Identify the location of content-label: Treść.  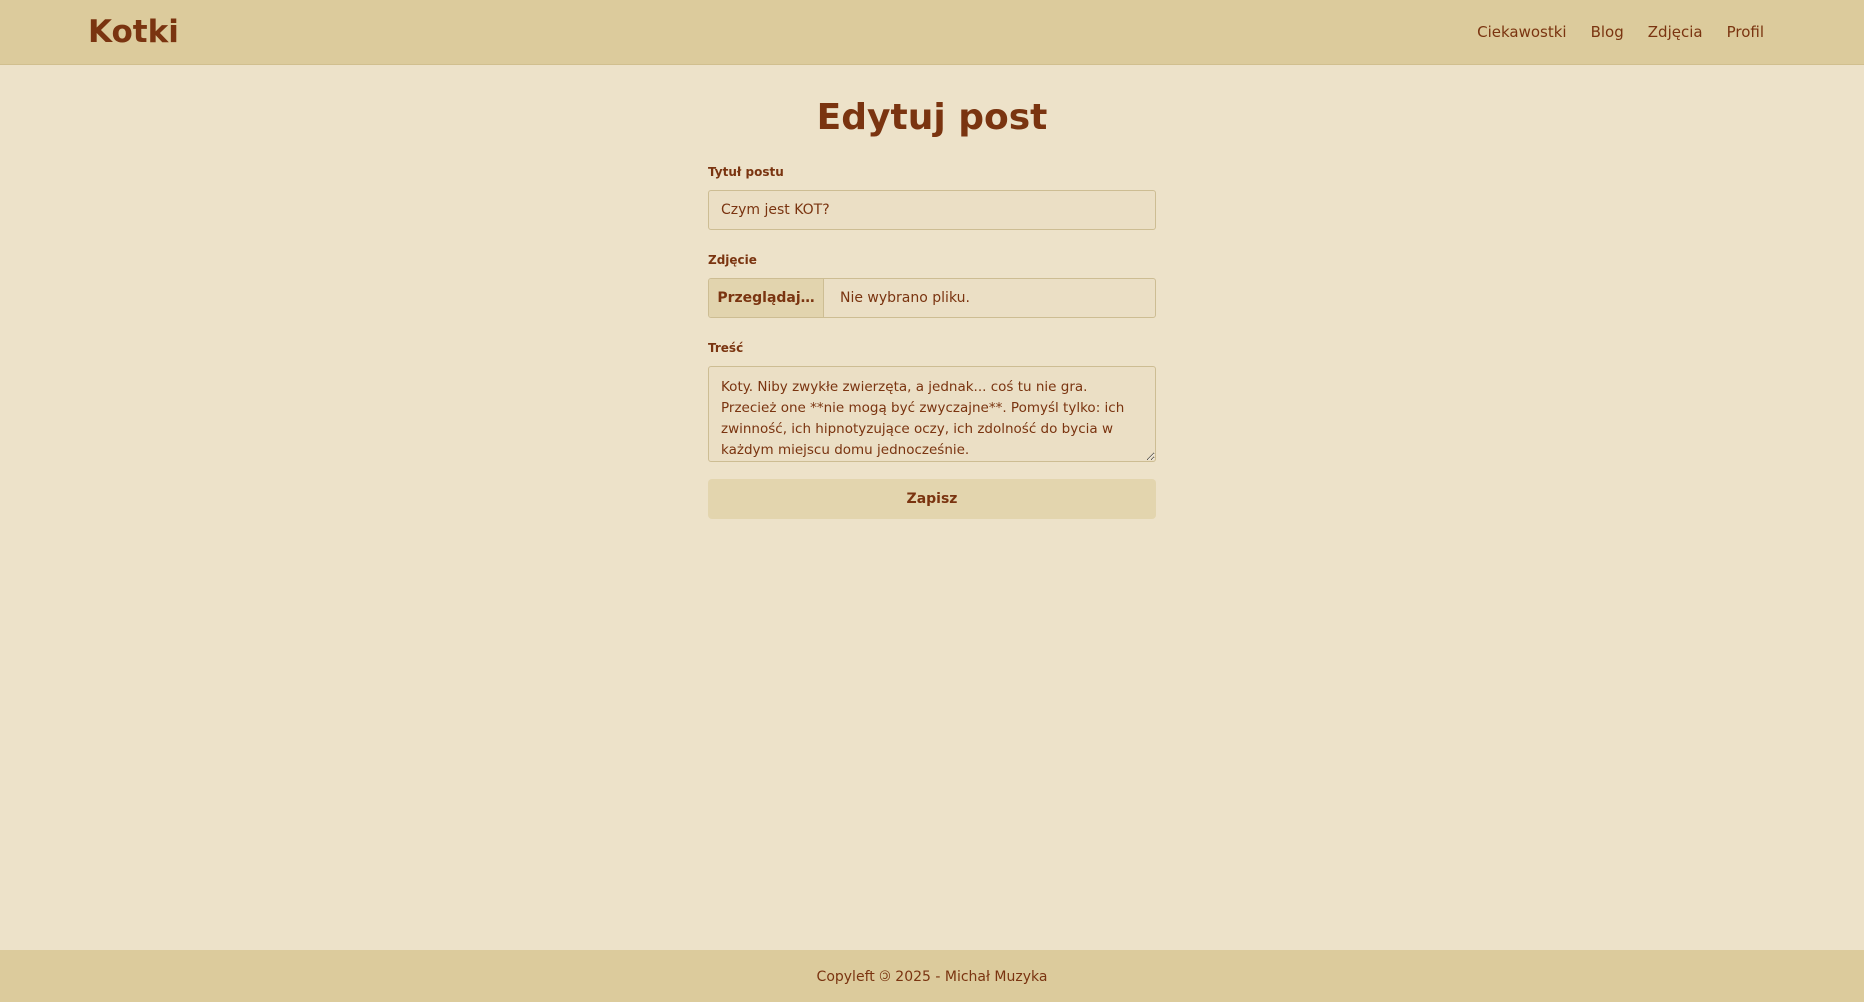
(726, 348).